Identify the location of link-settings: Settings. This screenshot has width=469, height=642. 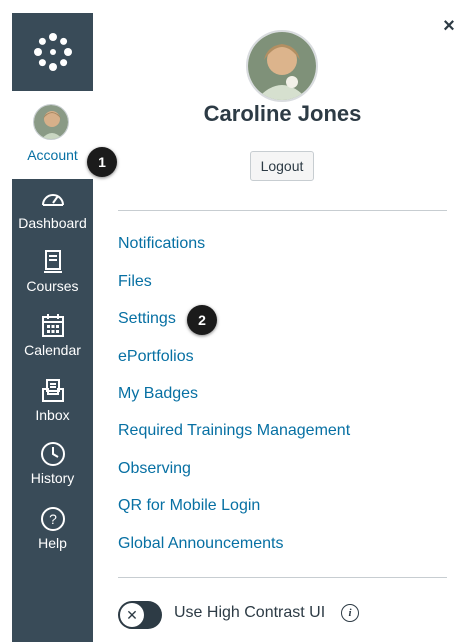
(147, 319).